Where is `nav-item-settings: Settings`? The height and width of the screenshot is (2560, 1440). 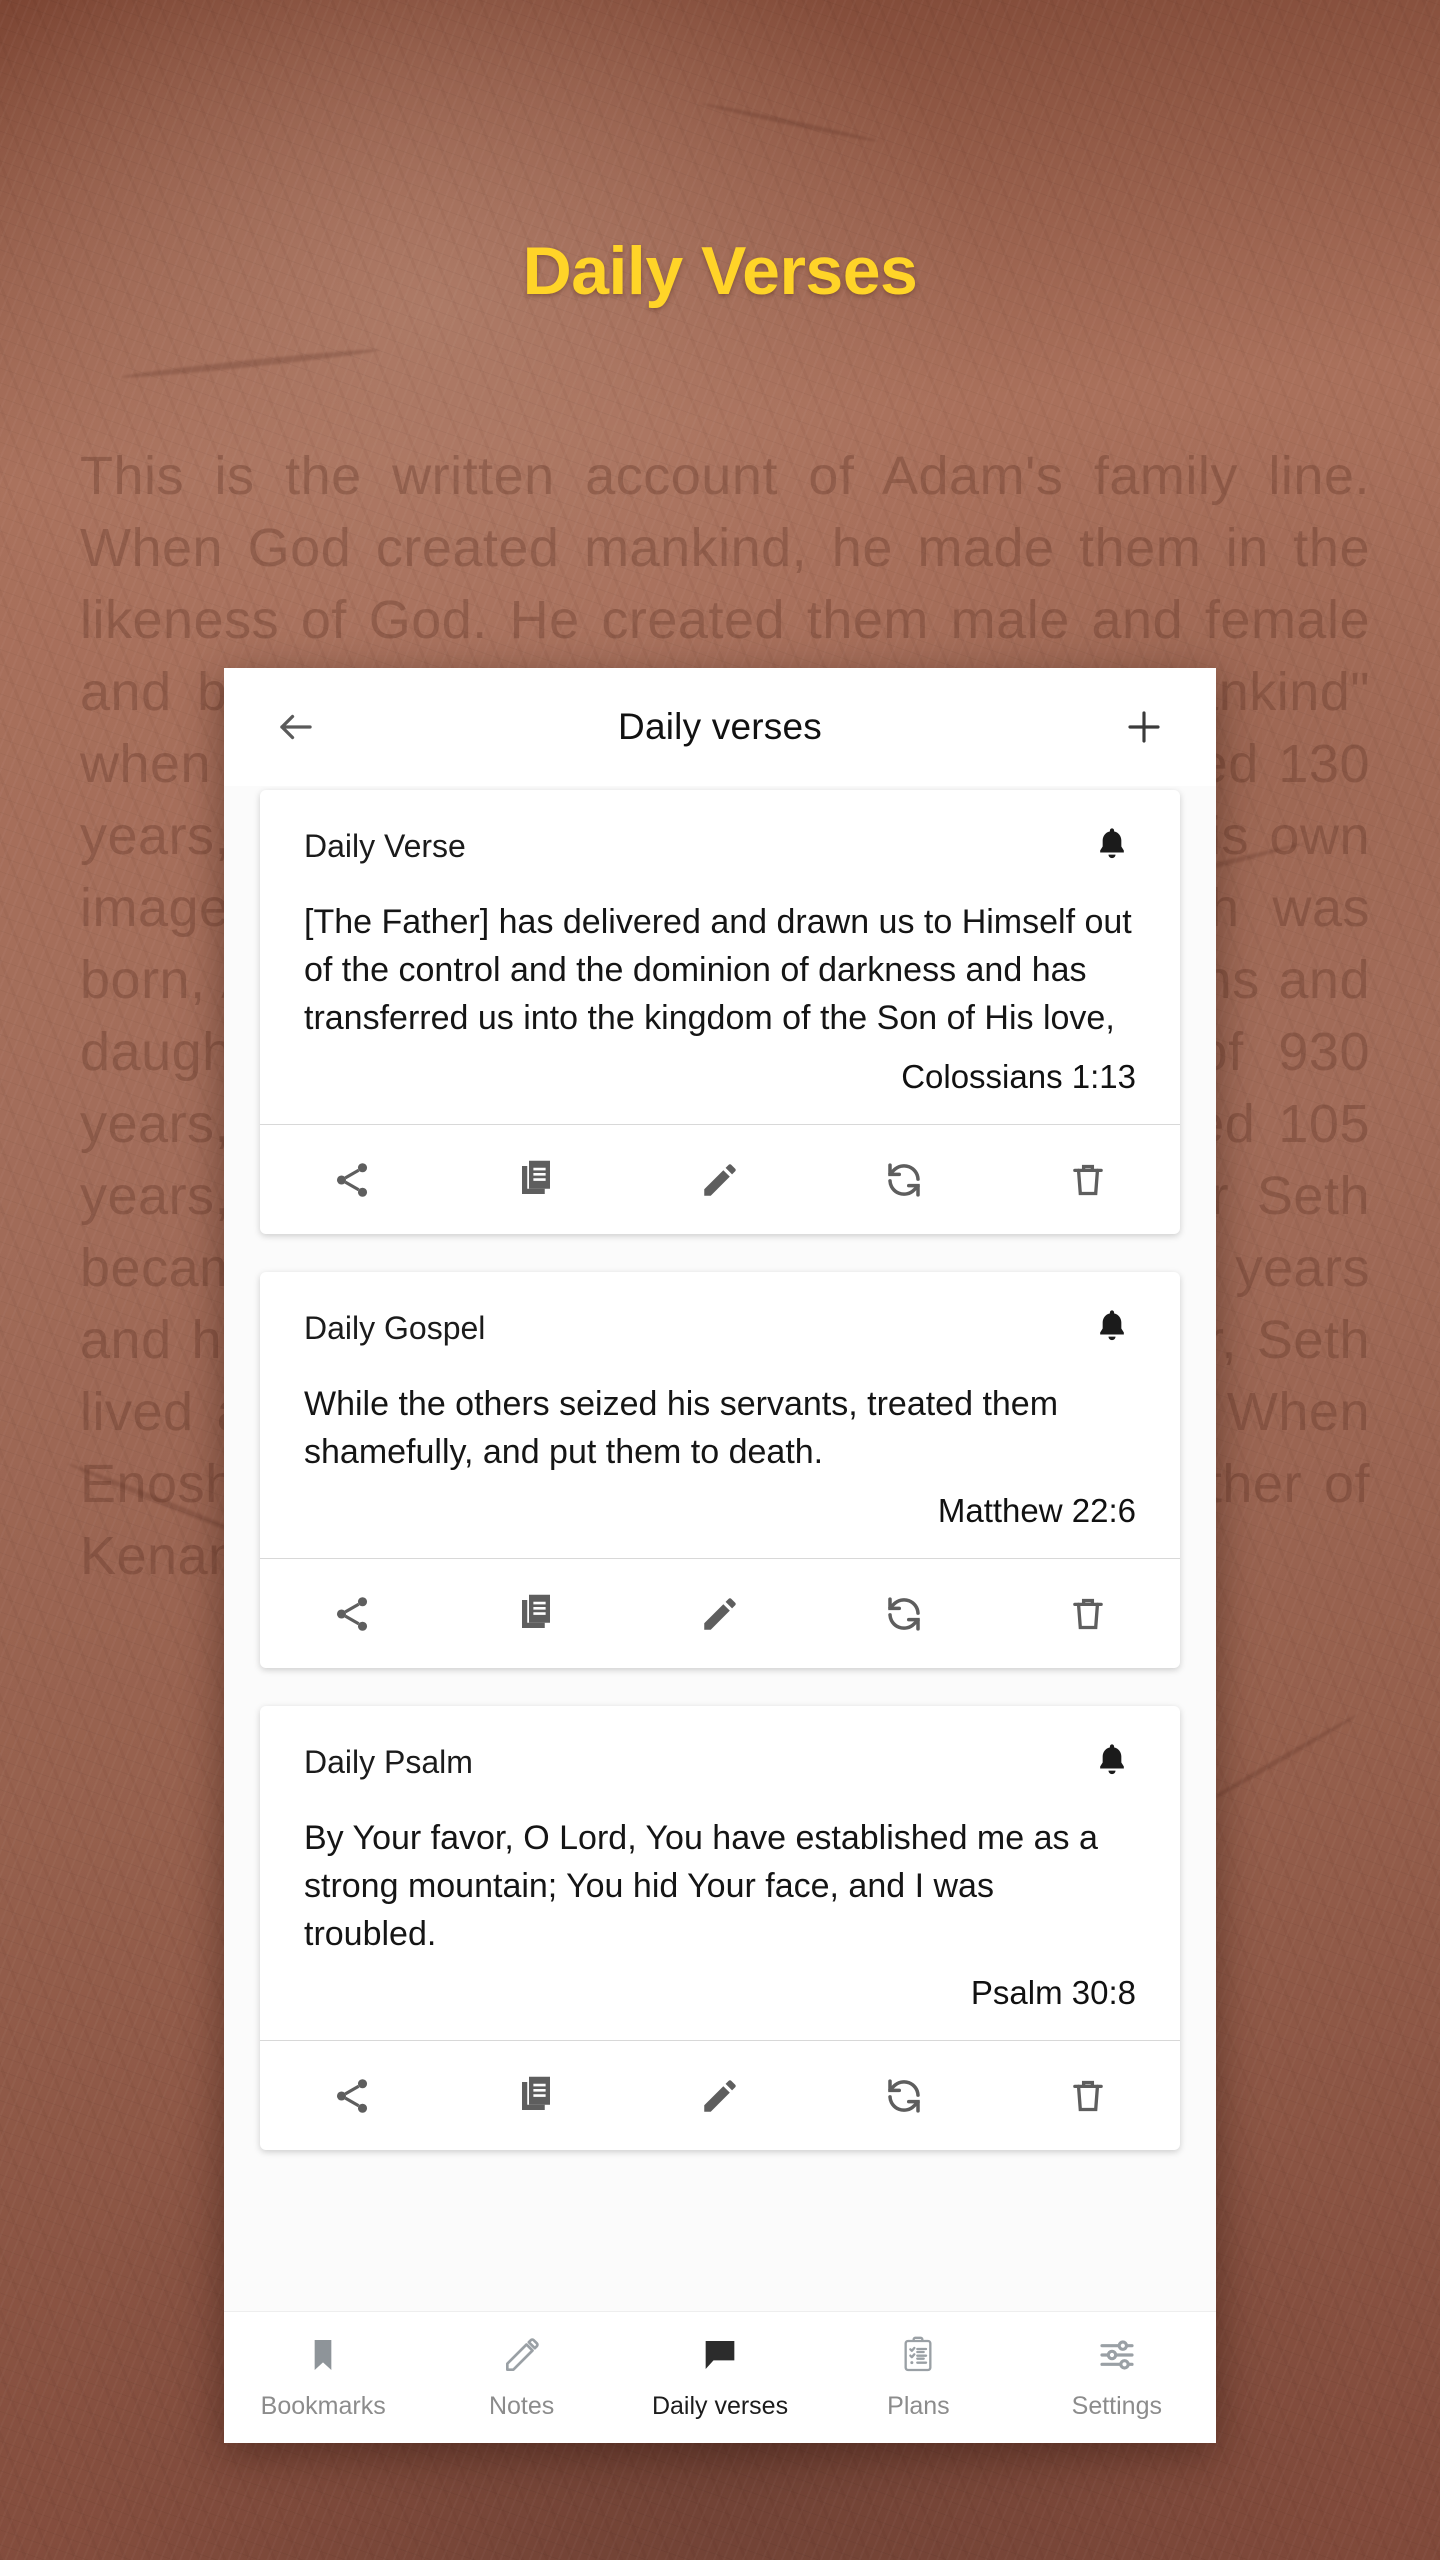 nav-item-settings: Settings is located at coordinates (1117, 2377).